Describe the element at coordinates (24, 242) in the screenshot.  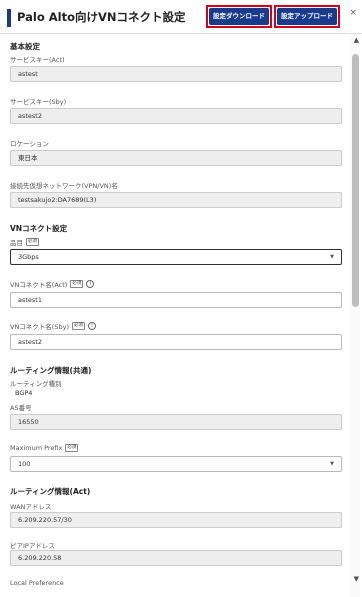
I see `item-label: 品目 必須` at that location.